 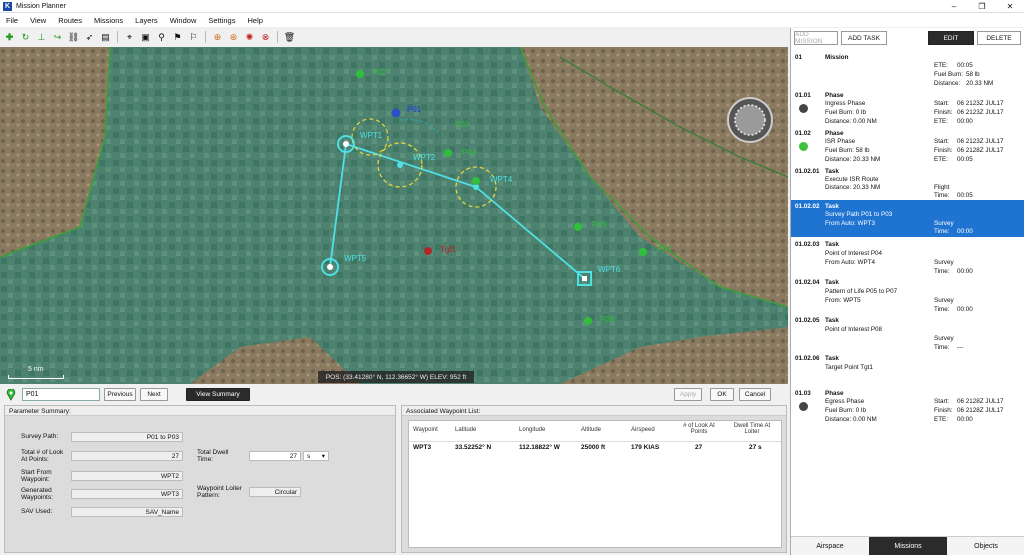 I want to click on view-summary-button: View Summary, so click(x=218, y=394).